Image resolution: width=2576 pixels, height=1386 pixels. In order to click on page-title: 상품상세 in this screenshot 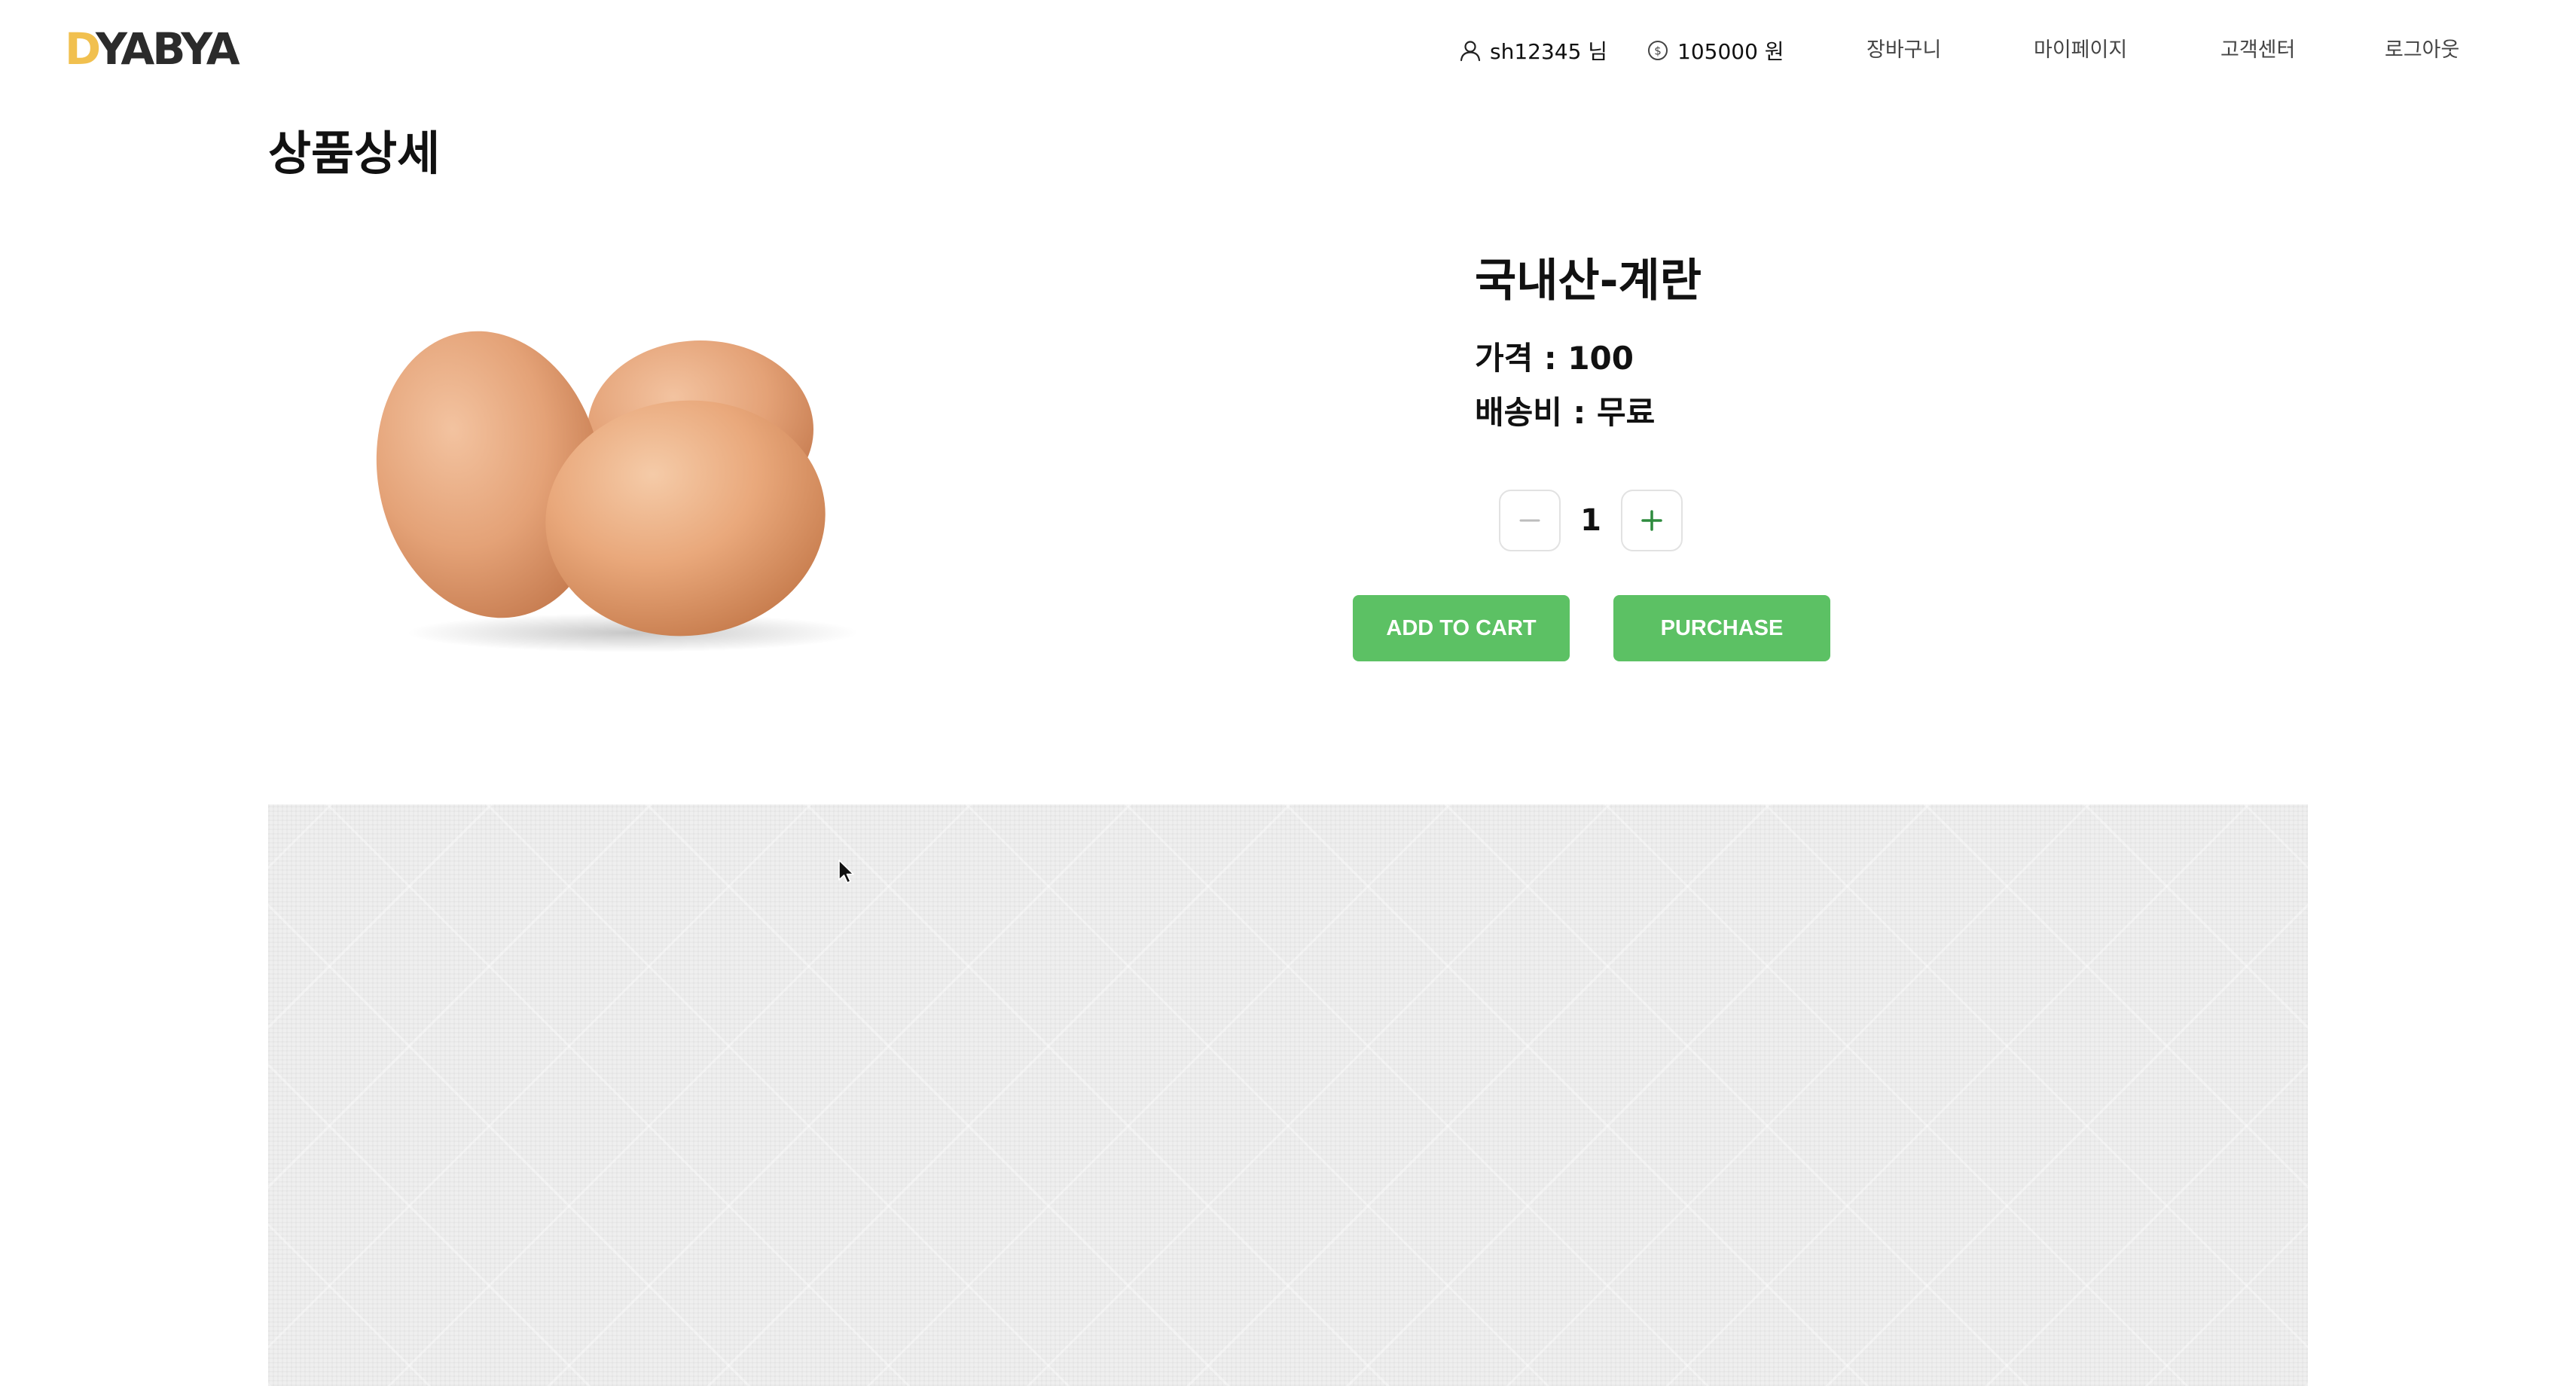, I will do `click(355, 153)`.